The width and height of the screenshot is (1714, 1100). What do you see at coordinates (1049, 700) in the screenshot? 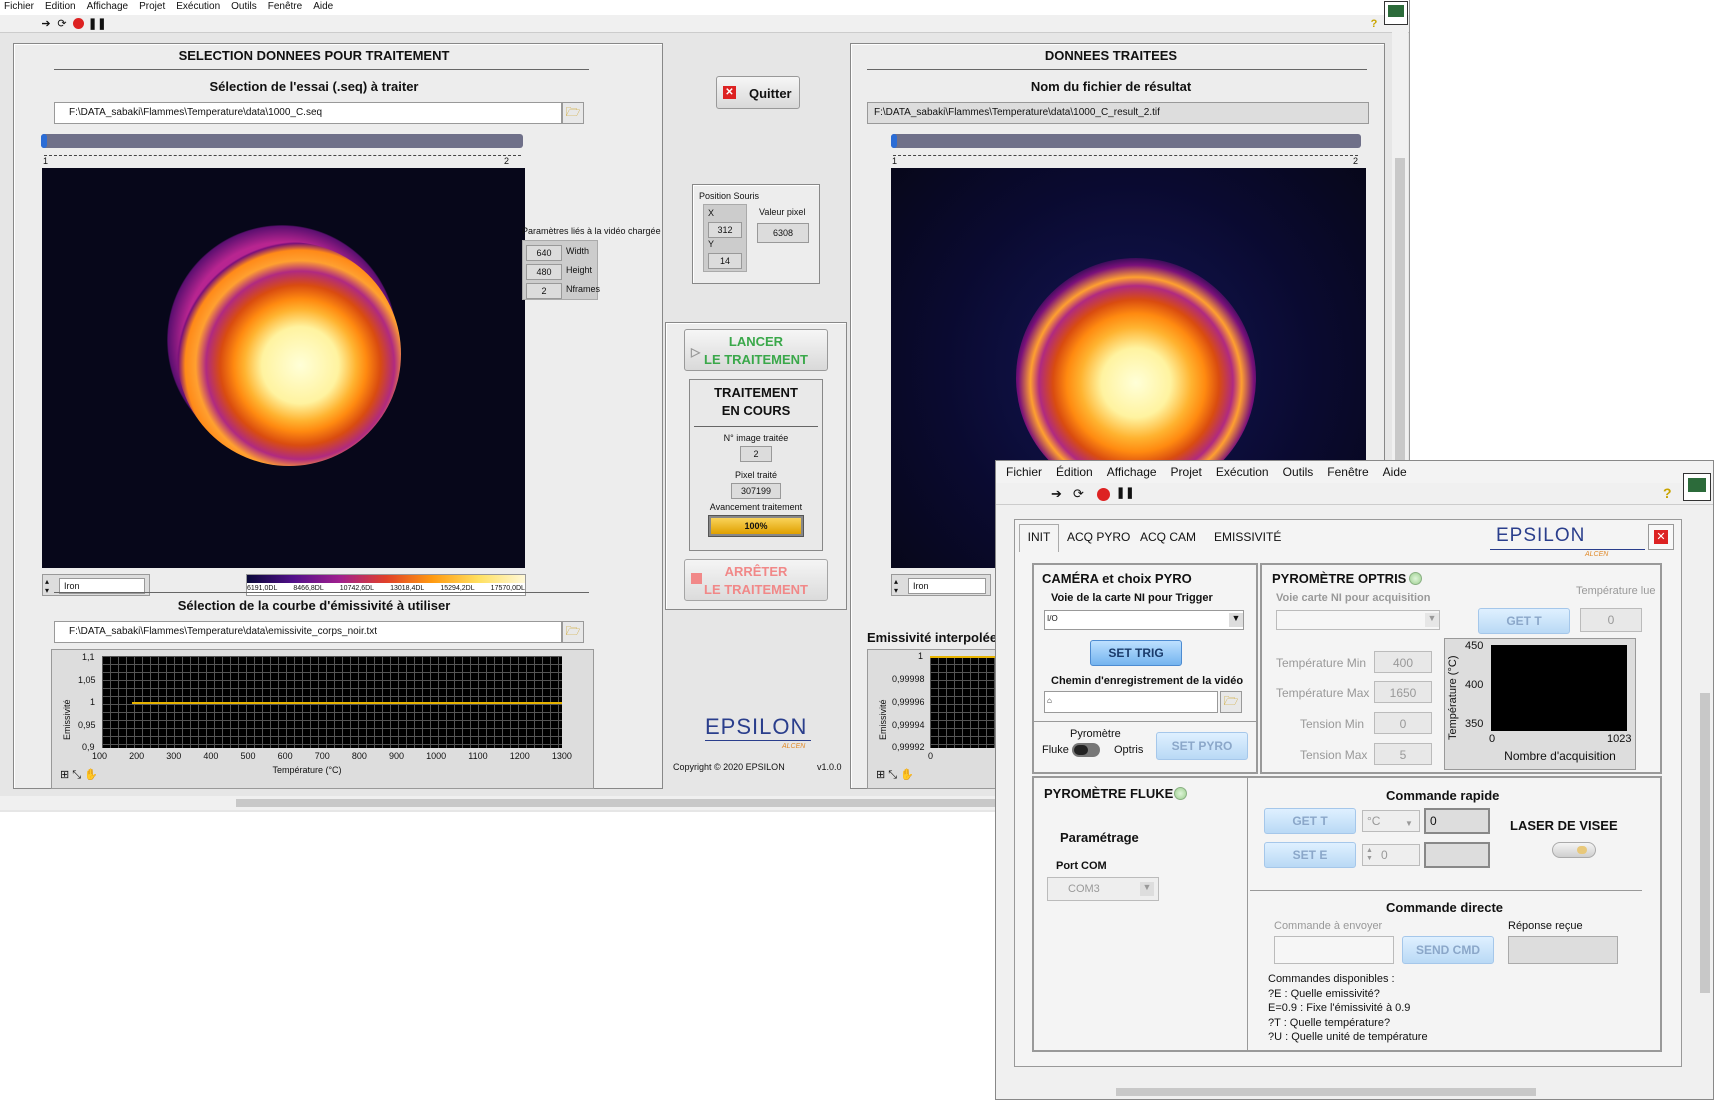
I see `path-icon: ⌂` at bounding box center [1049, 700].